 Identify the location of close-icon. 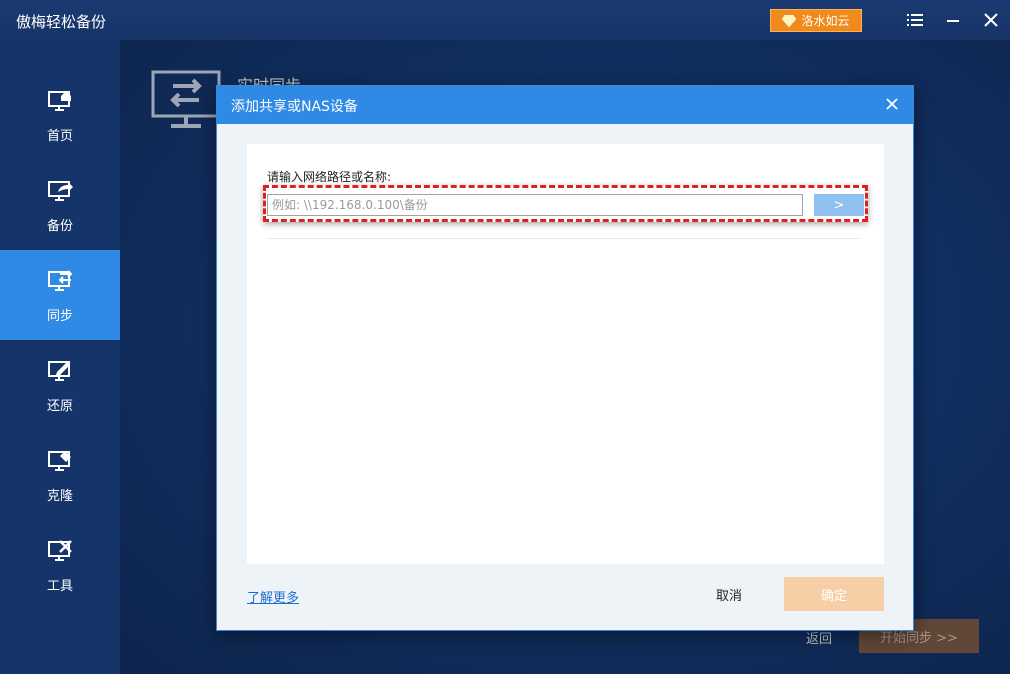
(892, 104).